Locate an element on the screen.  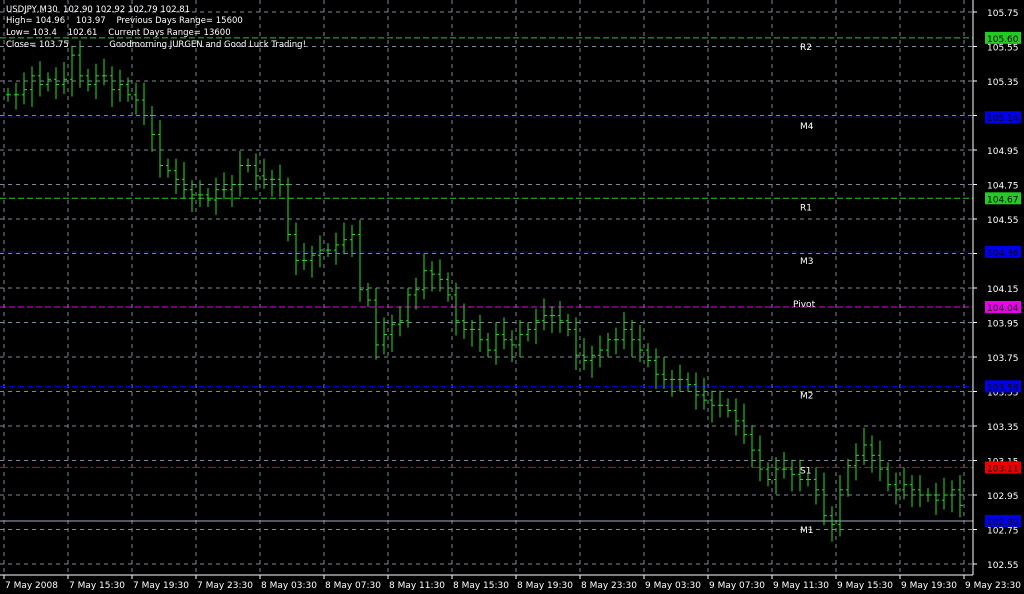
x-tick-label: 8 May 07:30 is located at coordinates (353, 586).